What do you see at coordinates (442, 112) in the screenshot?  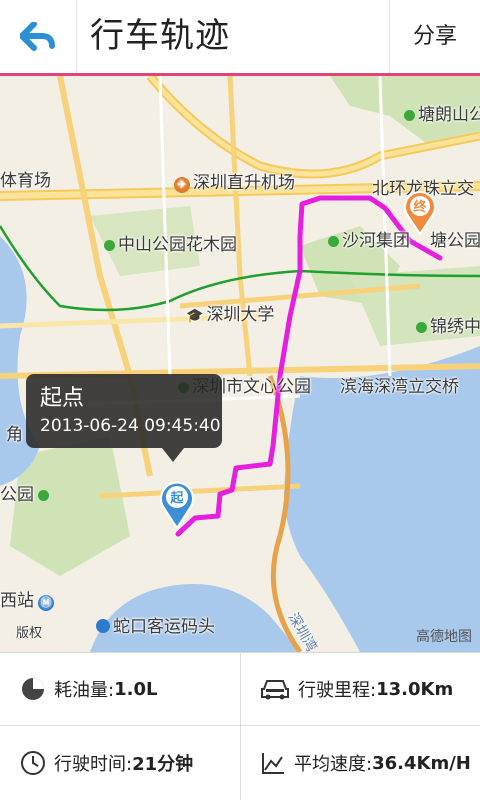 I see `map-label-tanglang: 塘朗山公` at bounding box center [442, 112].